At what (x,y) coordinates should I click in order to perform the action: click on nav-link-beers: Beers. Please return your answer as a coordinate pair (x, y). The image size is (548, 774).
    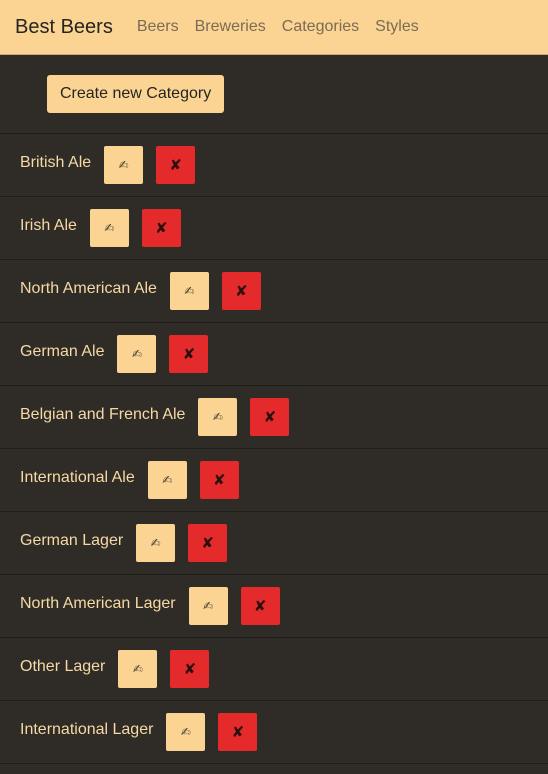
    Looking at the image, I should click on (158, 27).